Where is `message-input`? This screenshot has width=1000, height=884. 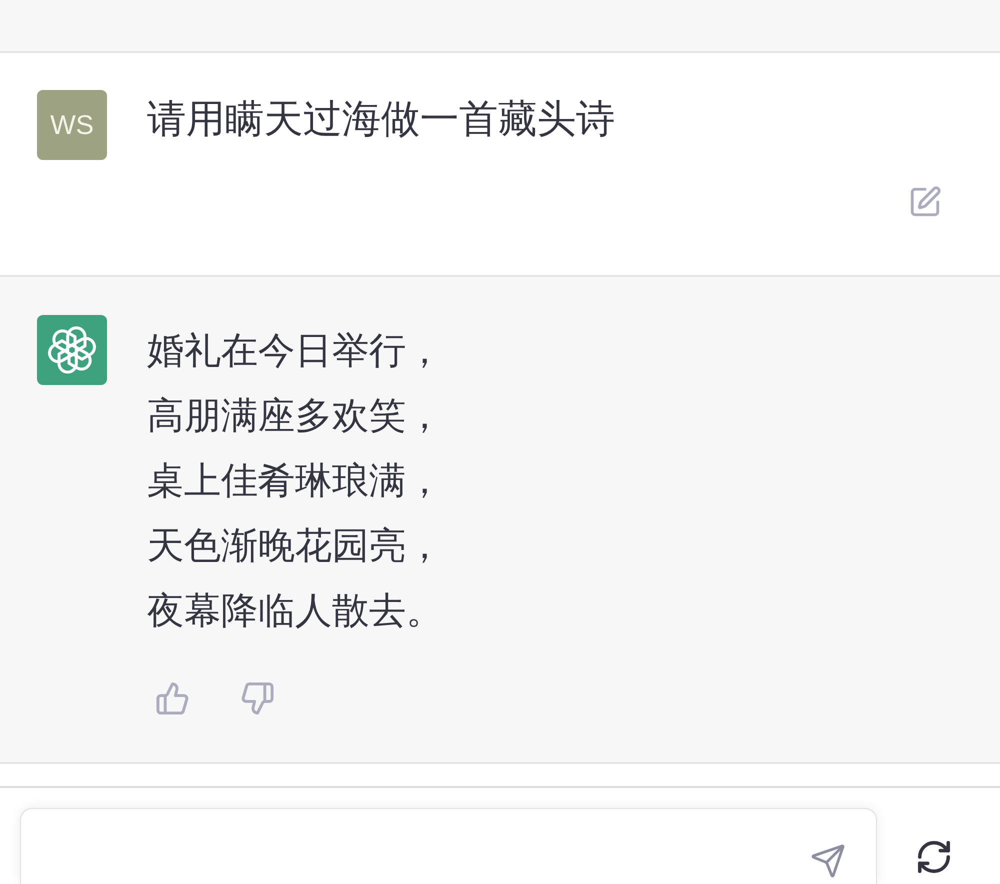 message-input is located at coordinates (448, 846).